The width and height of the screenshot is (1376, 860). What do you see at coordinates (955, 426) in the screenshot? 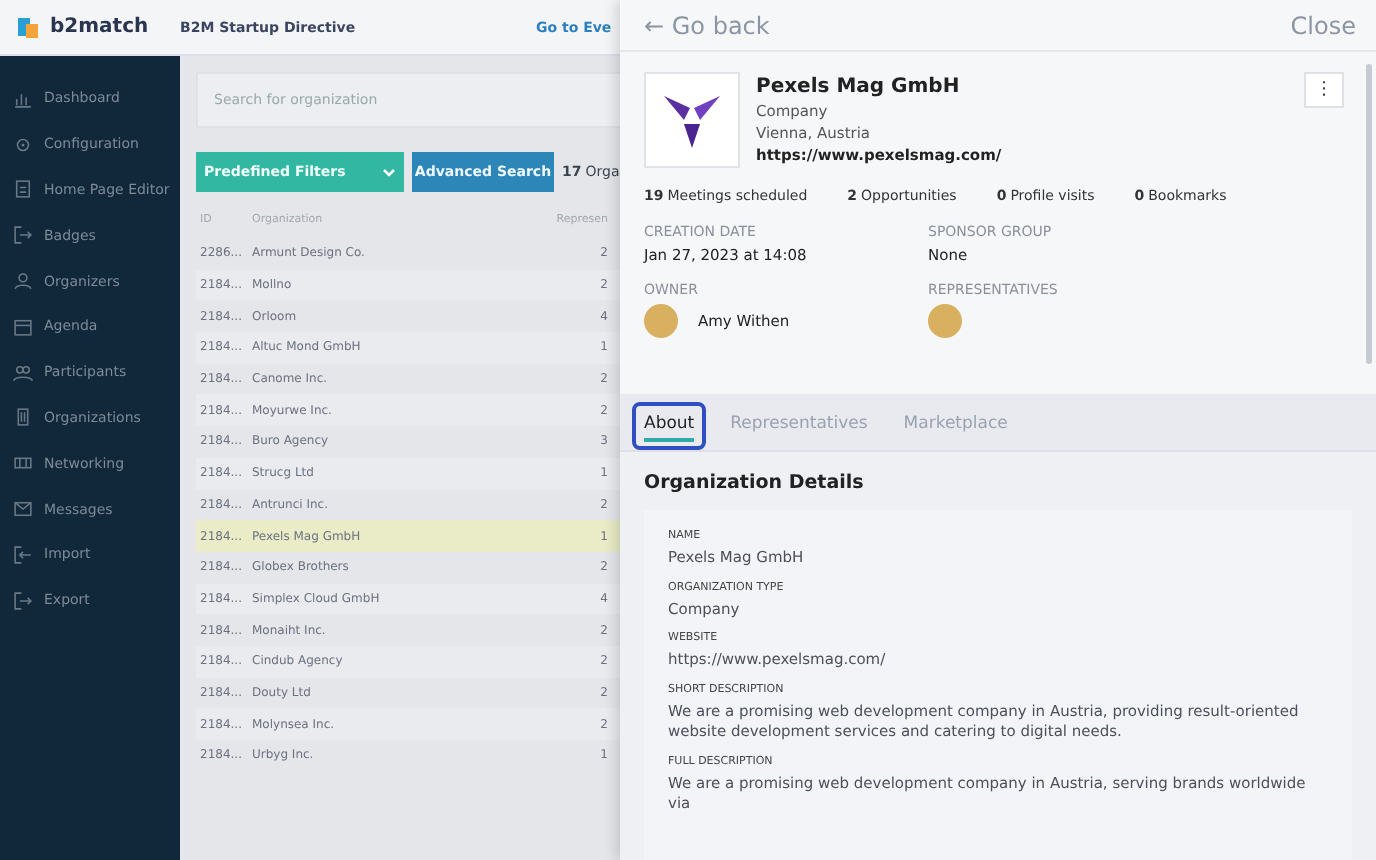
I see `tab: Marketplace` at bounding box center [955, 426].